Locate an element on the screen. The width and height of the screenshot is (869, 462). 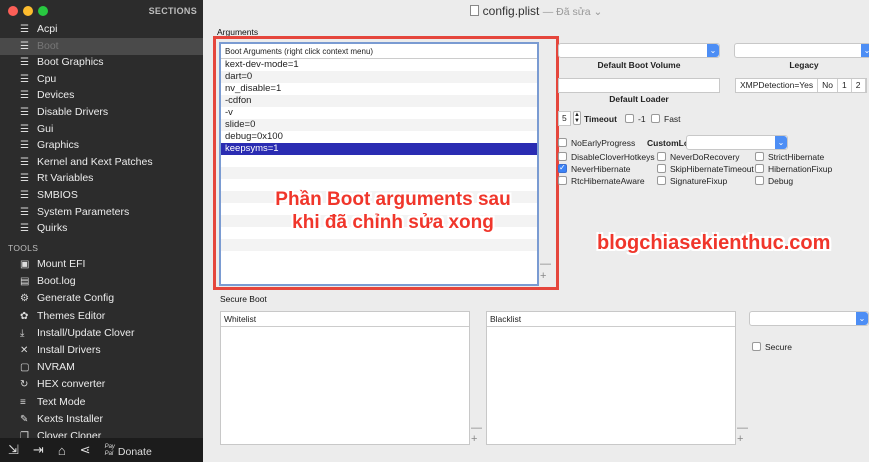
noearlyprogress-label: NoEarlyProgress is located at coordinates (603, 143).